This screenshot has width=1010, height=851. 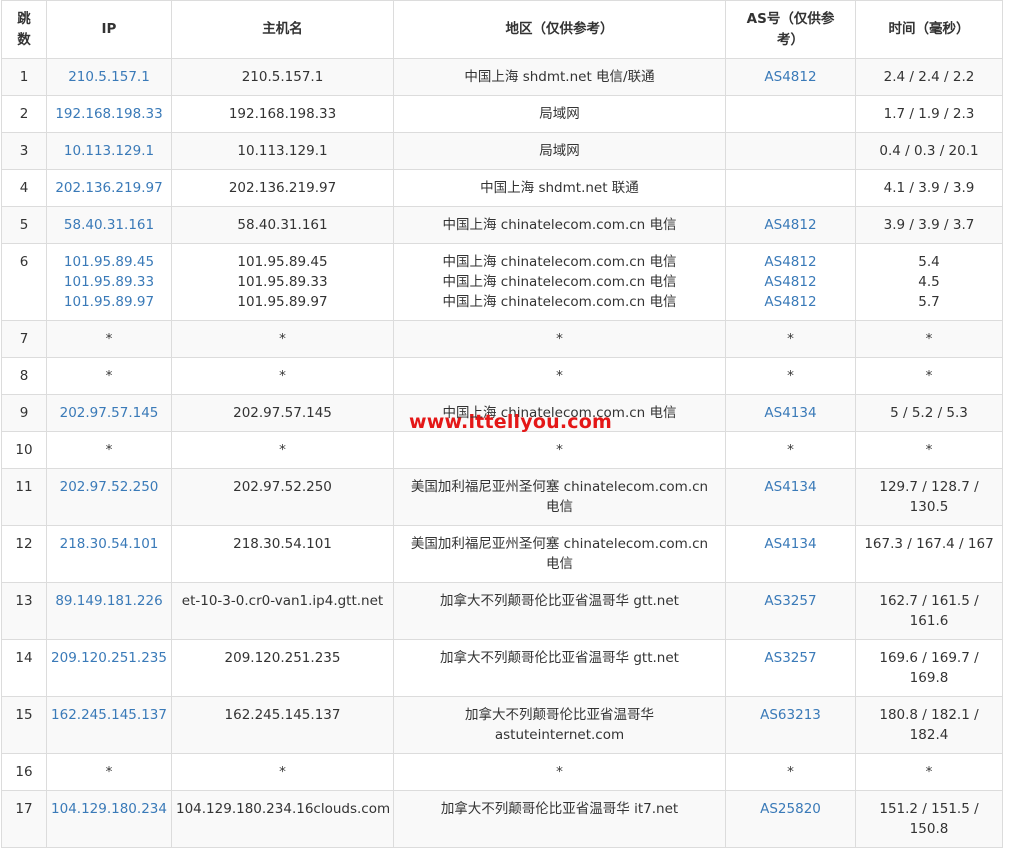 I want to click on ip-link: 202.97.52.250, so click(x=109, y=487).